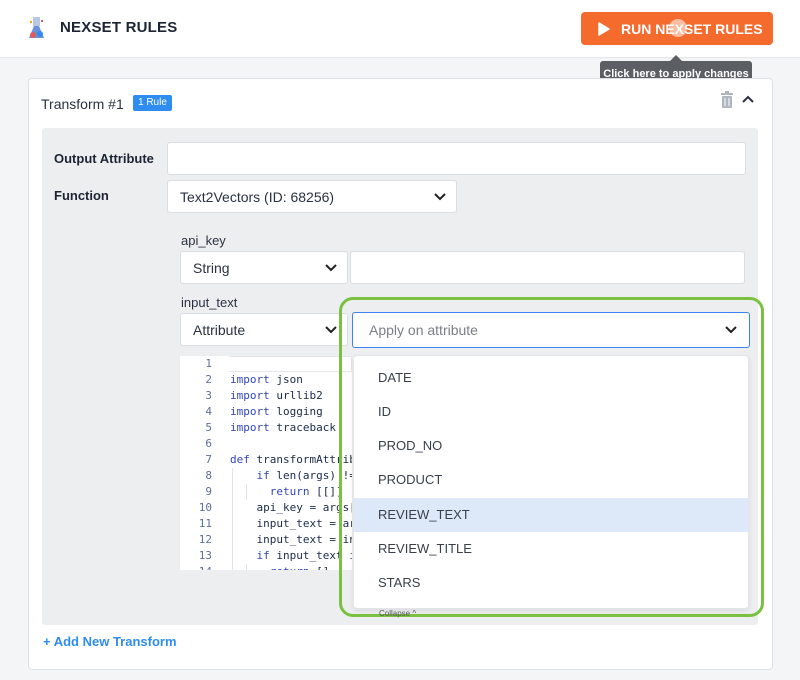  Describe the element at coordinates (208, 379) in the screenshot. I see `line-number: 2` at that location.